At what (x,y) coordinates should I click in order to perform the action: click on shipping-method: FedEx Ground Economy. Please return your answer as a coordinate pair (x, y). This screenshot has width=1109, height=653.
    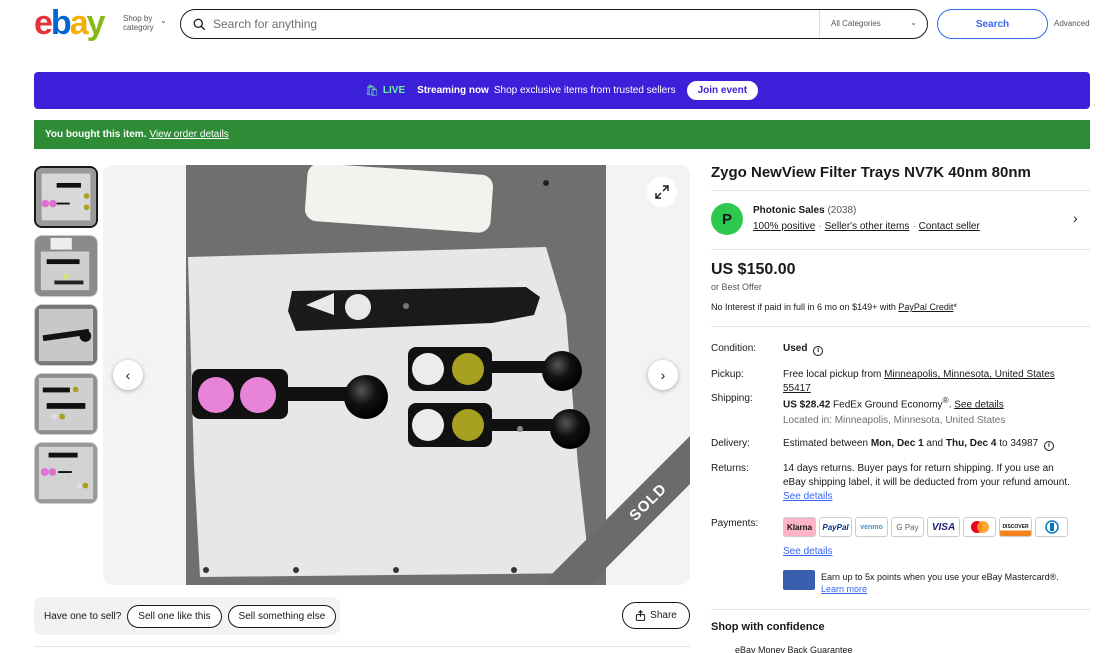
    Looking at the image, I should click on (888, 405).